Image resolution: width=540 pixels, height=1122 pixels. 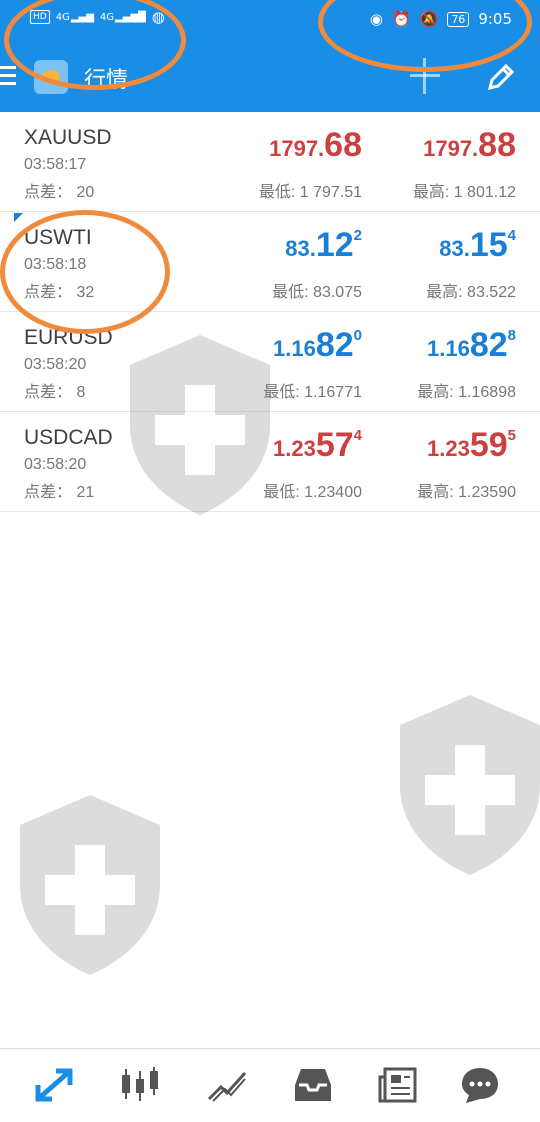 I want to click on annotation-circle, so click(x=85, y=272).